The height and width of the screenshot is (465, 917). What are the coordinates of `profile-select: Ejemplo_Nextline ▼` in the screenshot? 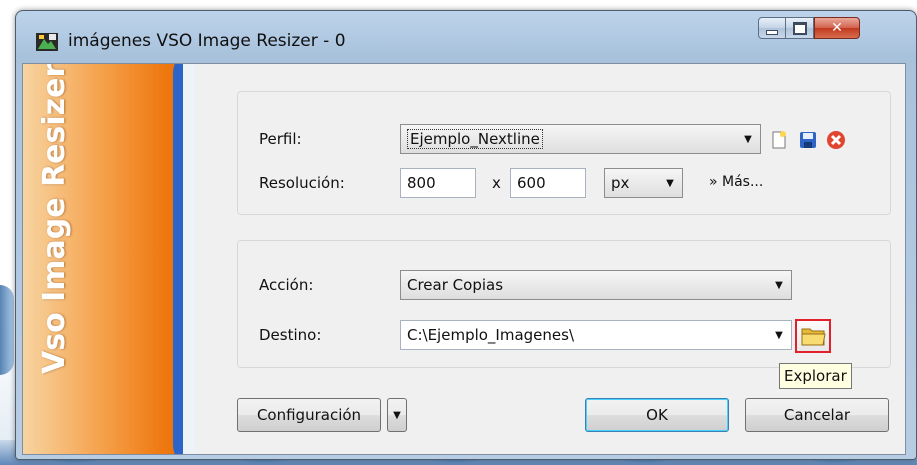 It's located at (580, 139).